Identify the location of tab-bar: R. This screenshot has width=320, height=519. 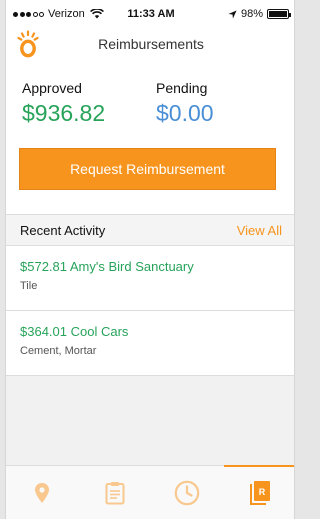
(150, 492).